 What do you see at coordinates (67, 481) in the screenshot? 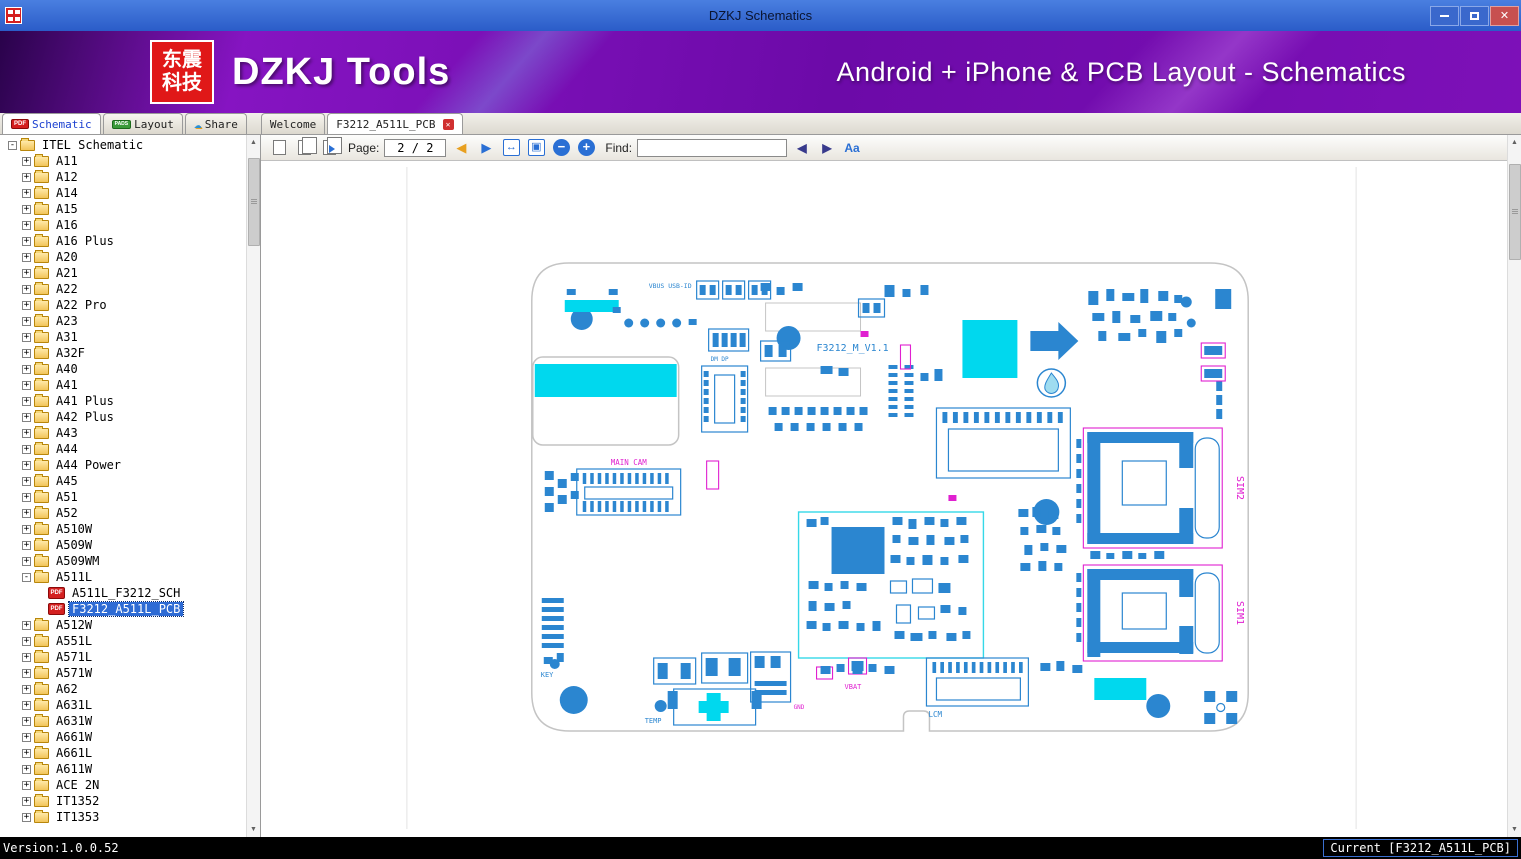
I see `tree-item-label: A45` at bounding box center [67, 481].